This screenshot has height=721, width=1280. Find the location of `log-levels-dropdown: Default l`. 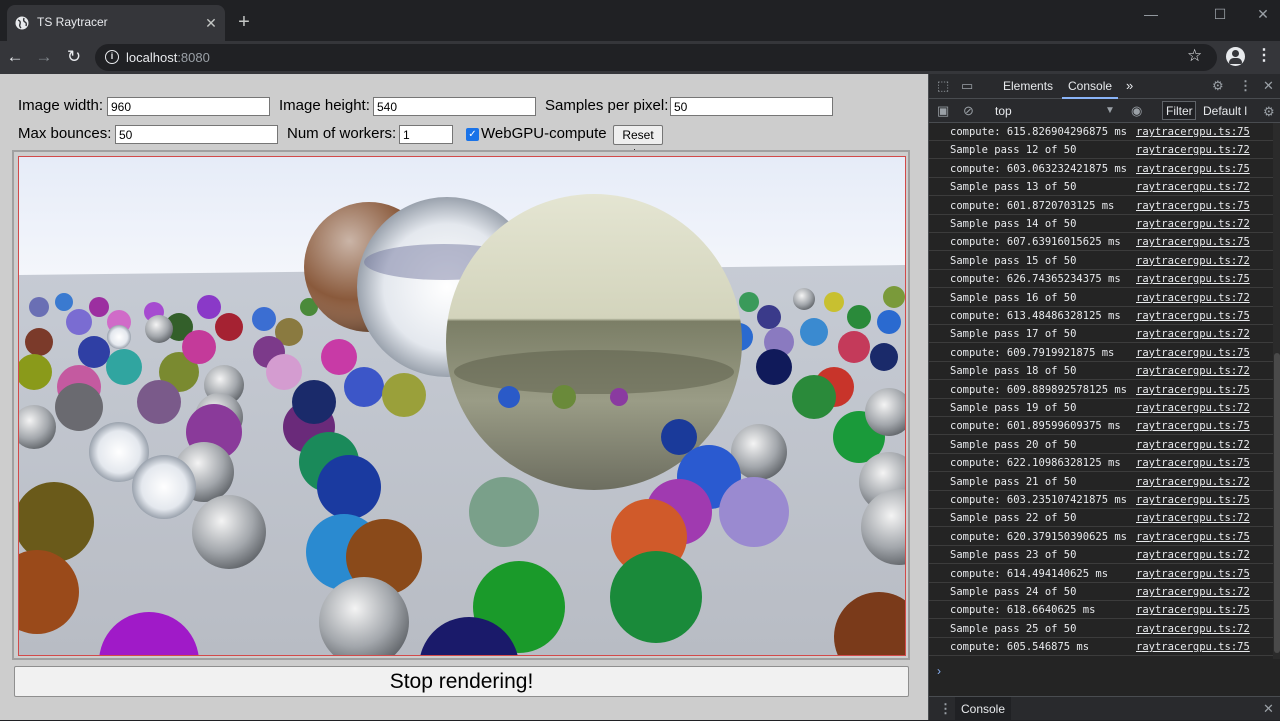

log-levels-dropdown: Default l is located at coordinates (1225, 111).